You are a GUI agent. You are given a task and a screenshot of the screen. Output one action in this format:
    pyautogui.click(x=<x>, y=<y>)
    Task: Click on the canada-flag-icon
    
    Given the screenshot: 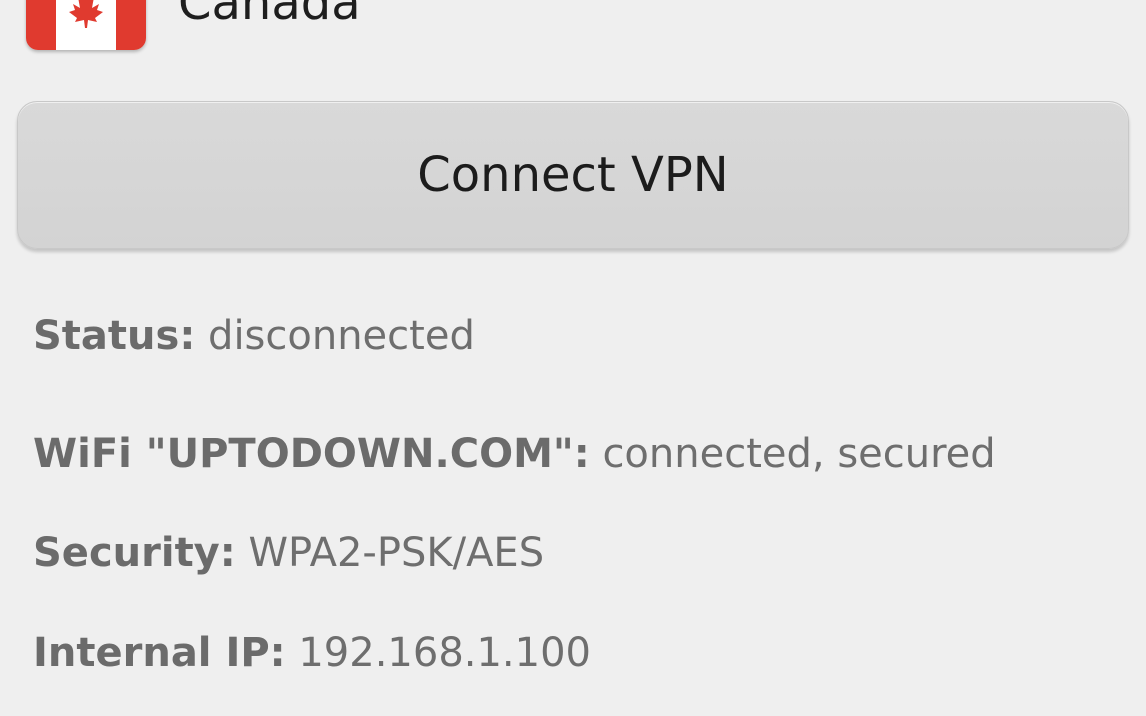 What is the action you would take?
    pyautogui.click(x=86, y=25)
    